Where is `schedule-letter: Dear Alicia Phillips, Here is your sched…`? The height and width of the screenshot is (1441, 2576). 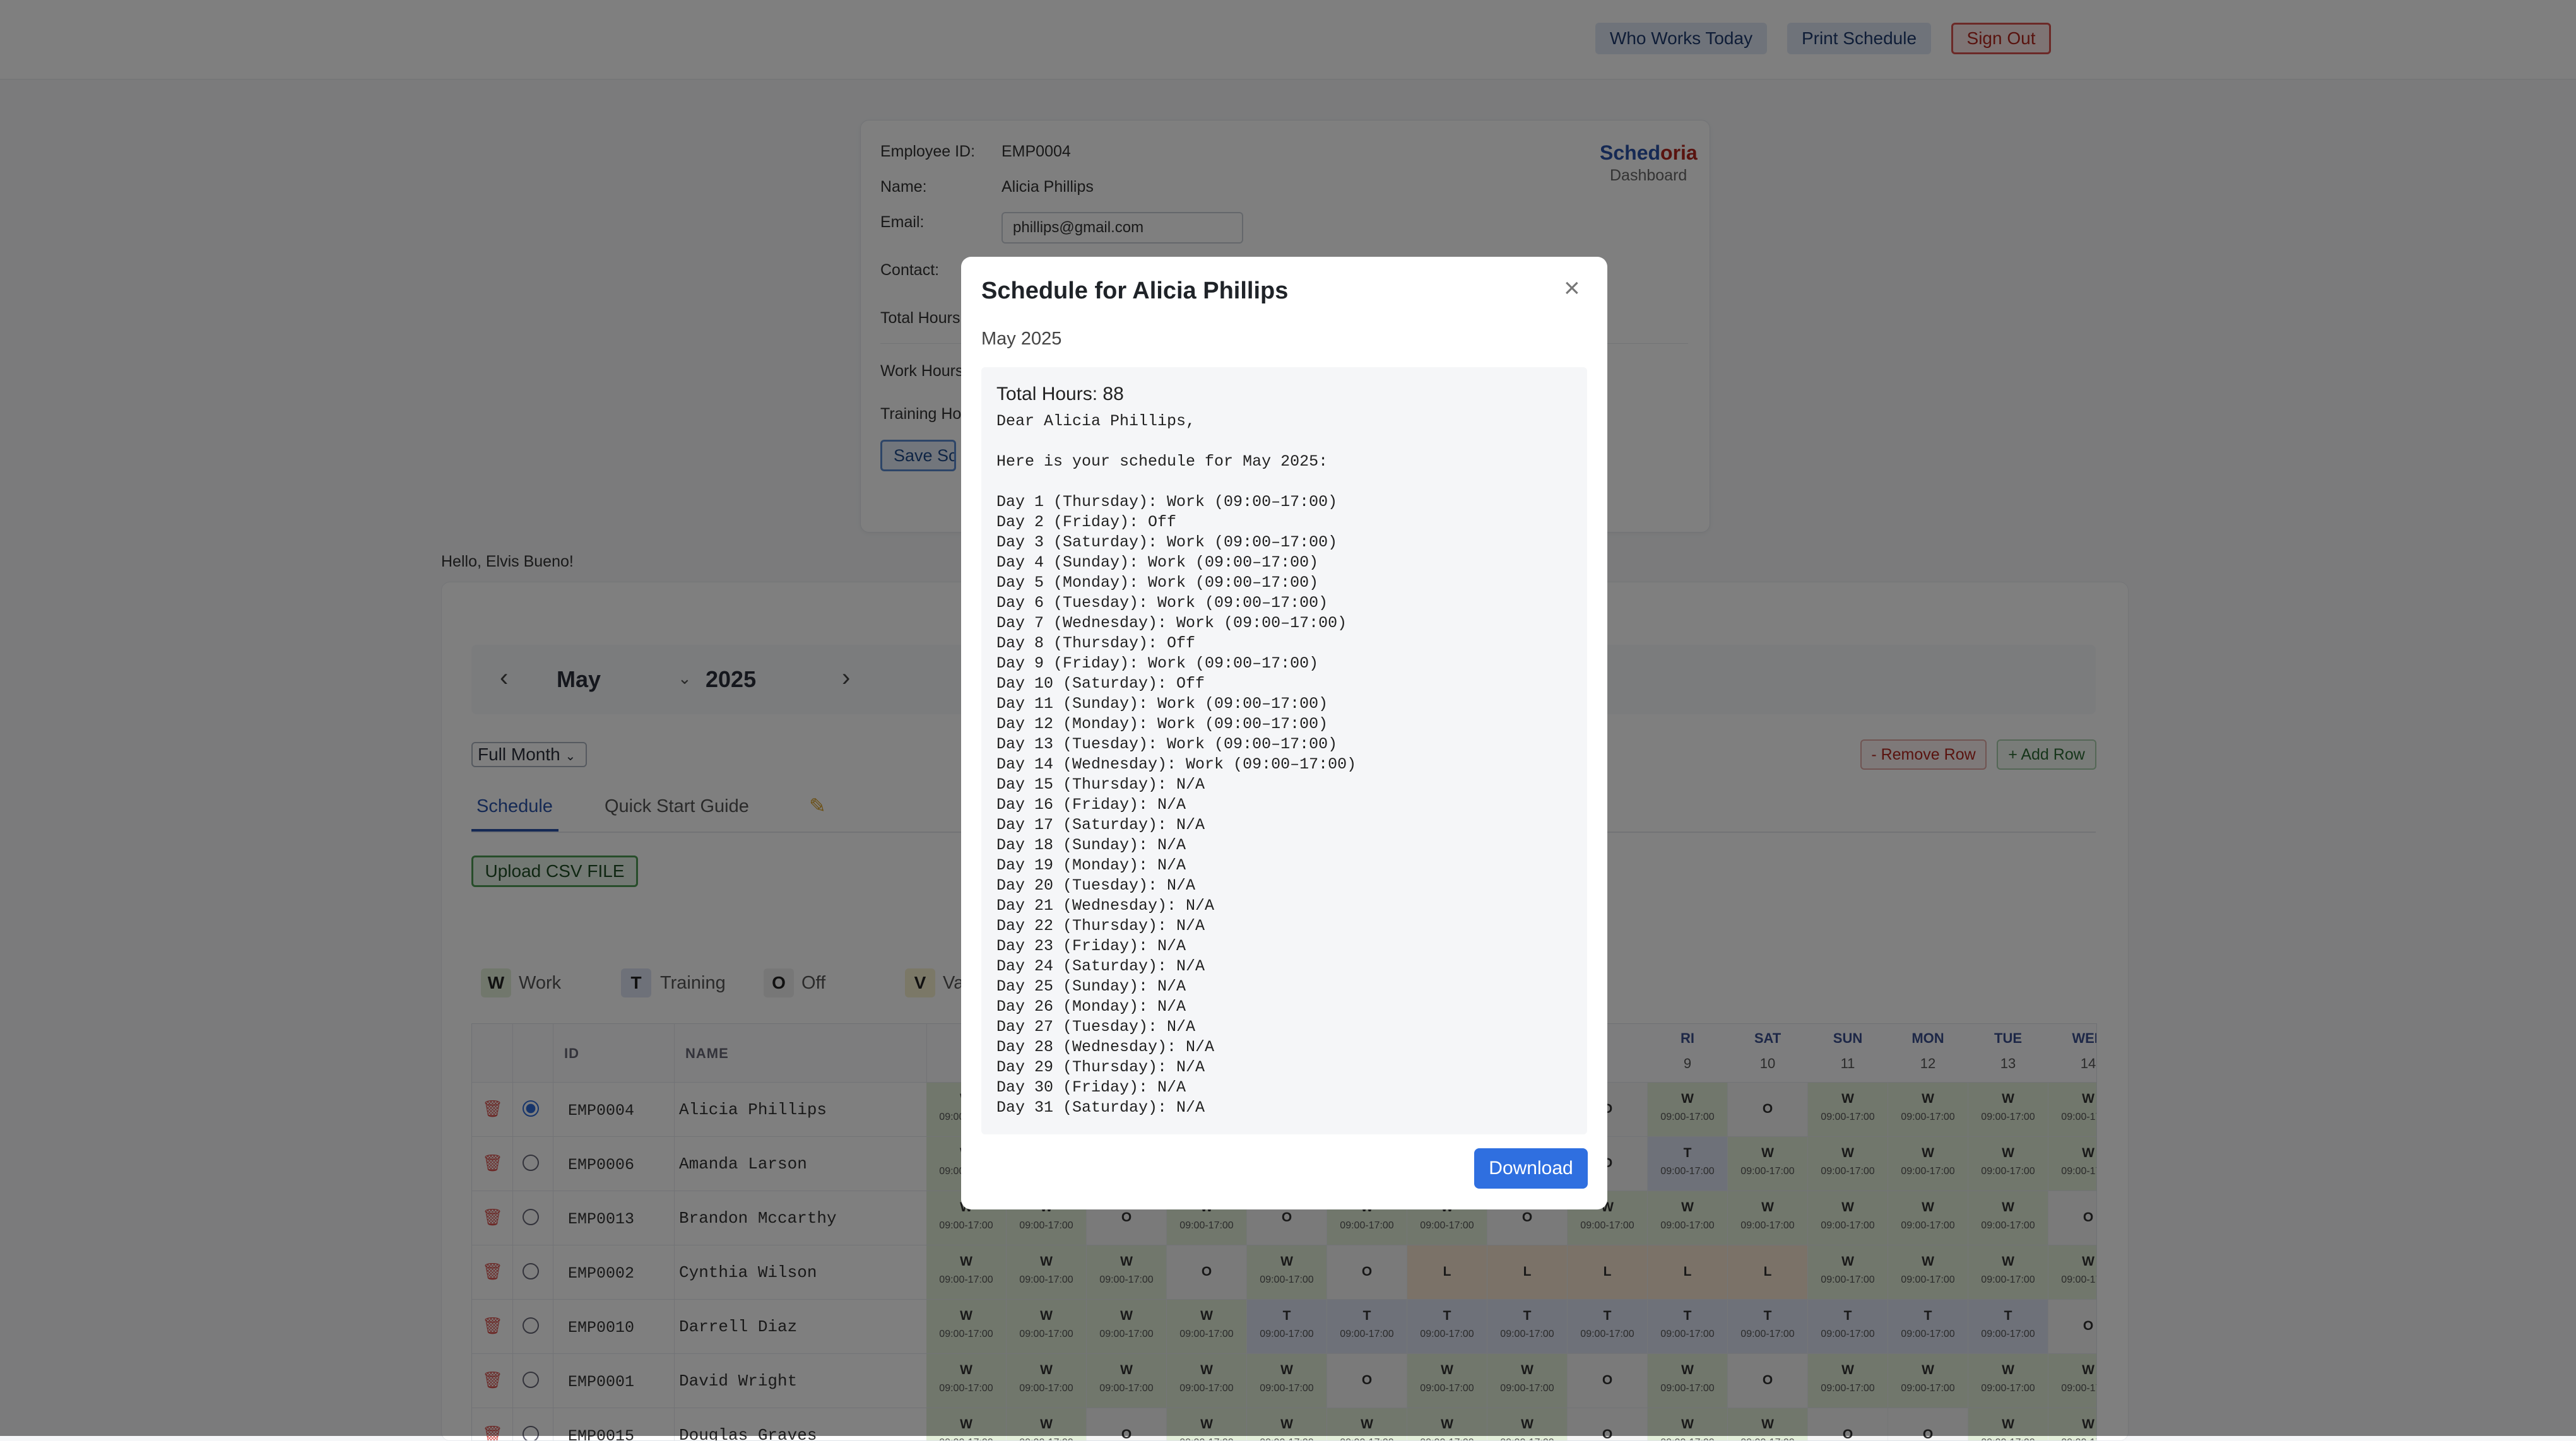 schedule-letter: Dear Alicia Phillips, Here is your sched… is located at coordinates (1177, 764).